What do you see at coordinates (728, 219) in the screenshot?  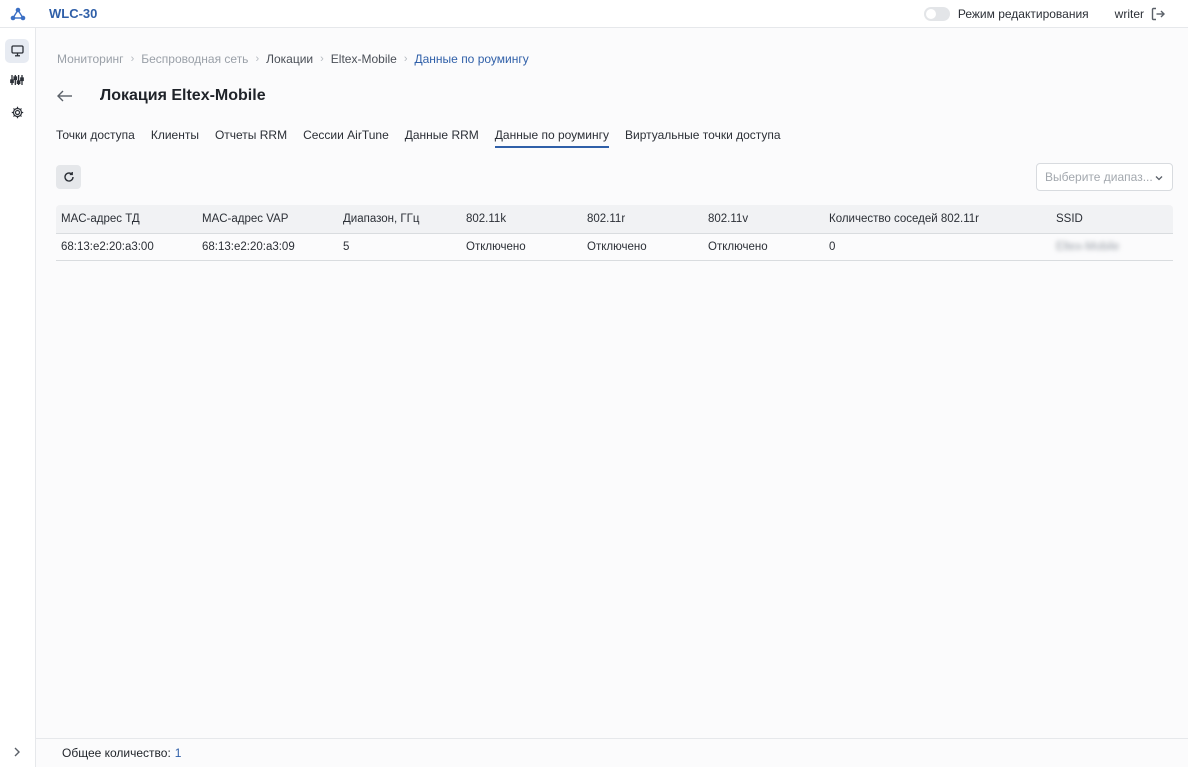 I see `column-header-80211v: 802.11v` at bounding box center [728, 219].